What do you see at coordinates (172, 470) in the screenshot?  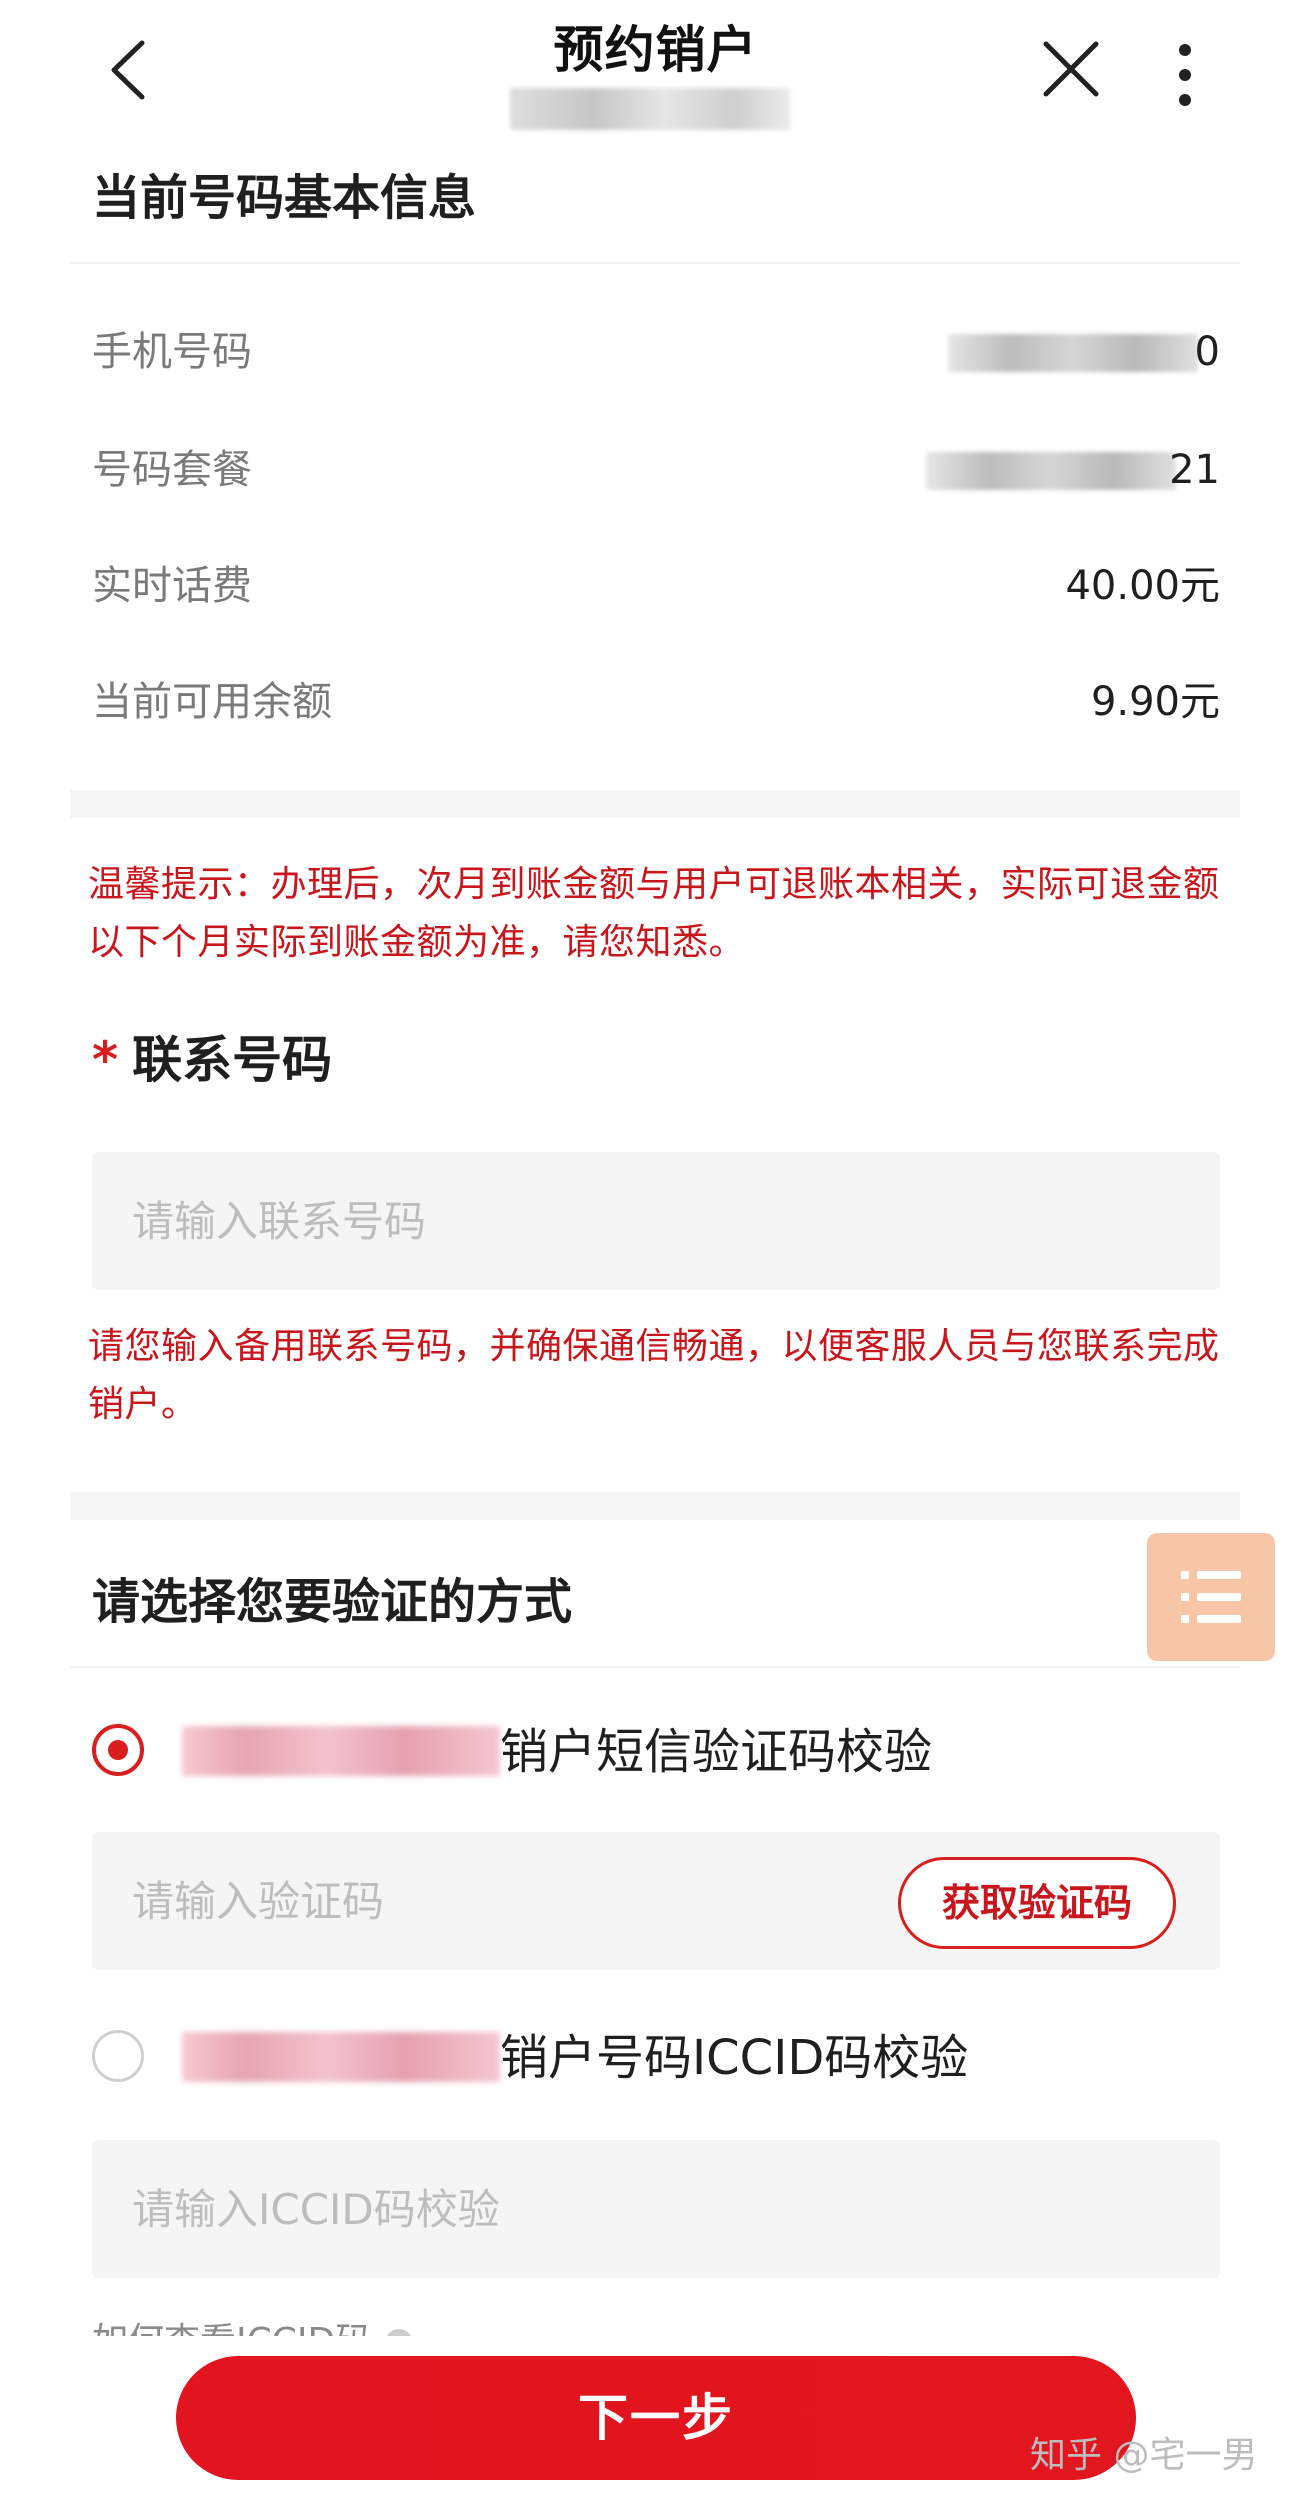 I see `info-label: 号码套餐` at bounding box center [172, 470].